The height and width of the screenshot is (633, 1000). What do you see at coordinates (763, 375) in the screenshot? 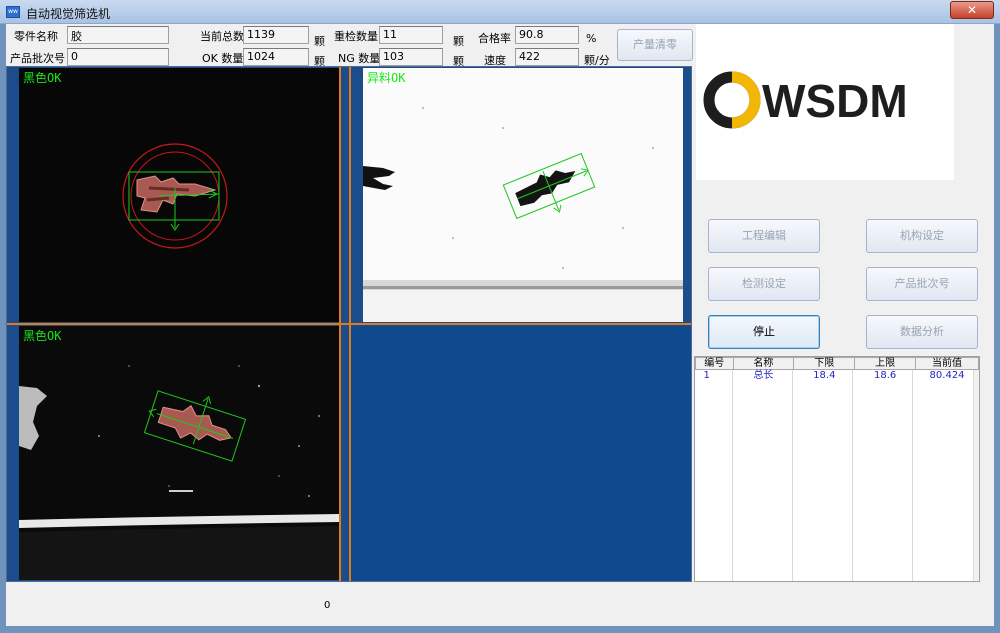
I see `cell-name: 总长` at bounding box center [763, 375].